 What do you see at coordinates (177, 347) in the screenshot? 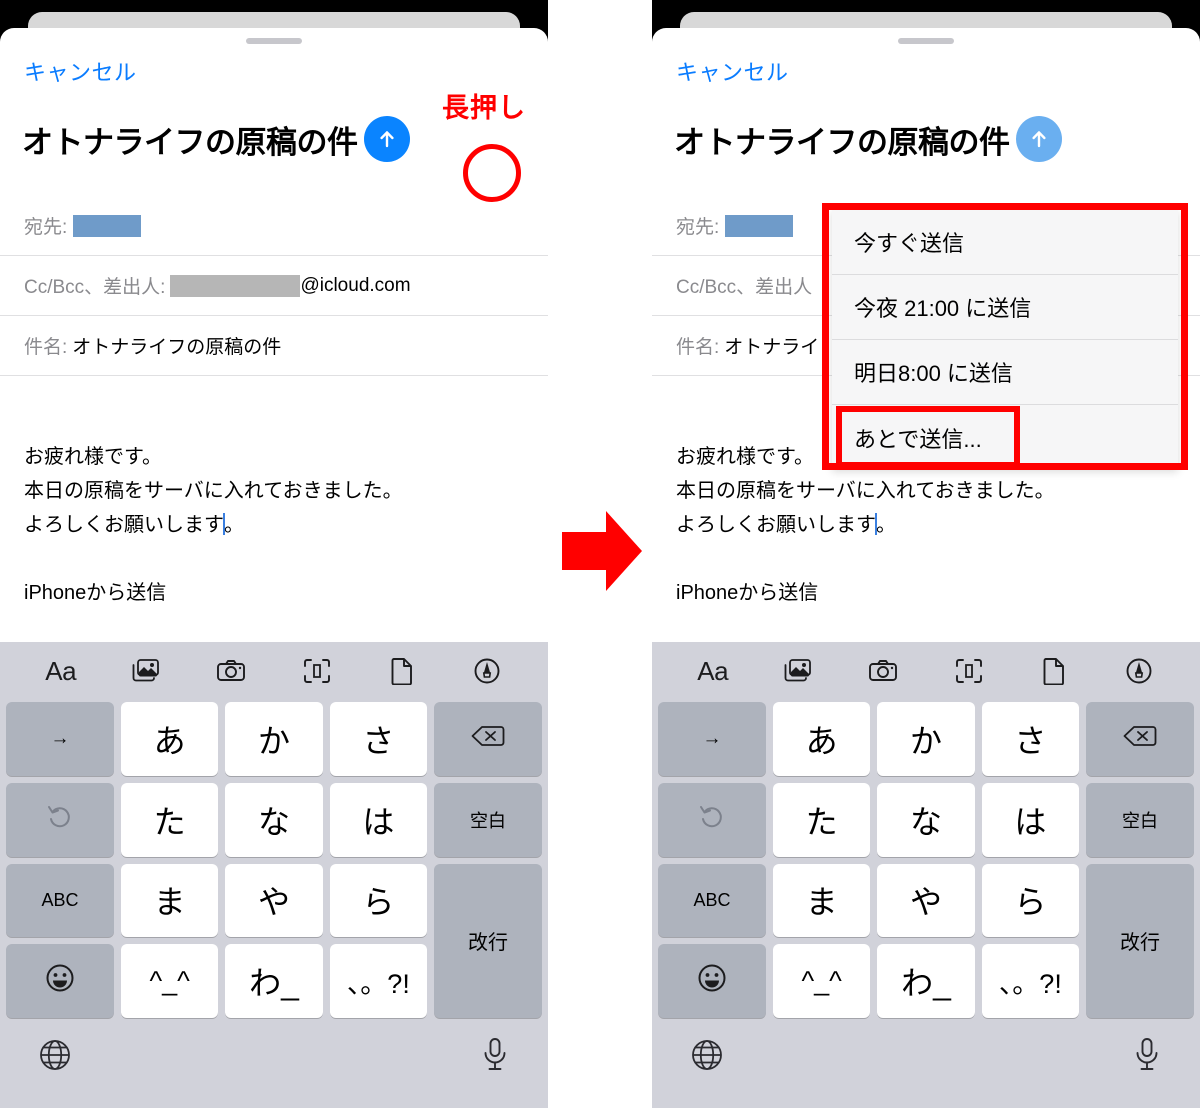
I see `field-subject-value: オトナライフの原稿の件` at bounding box center [177, 347].